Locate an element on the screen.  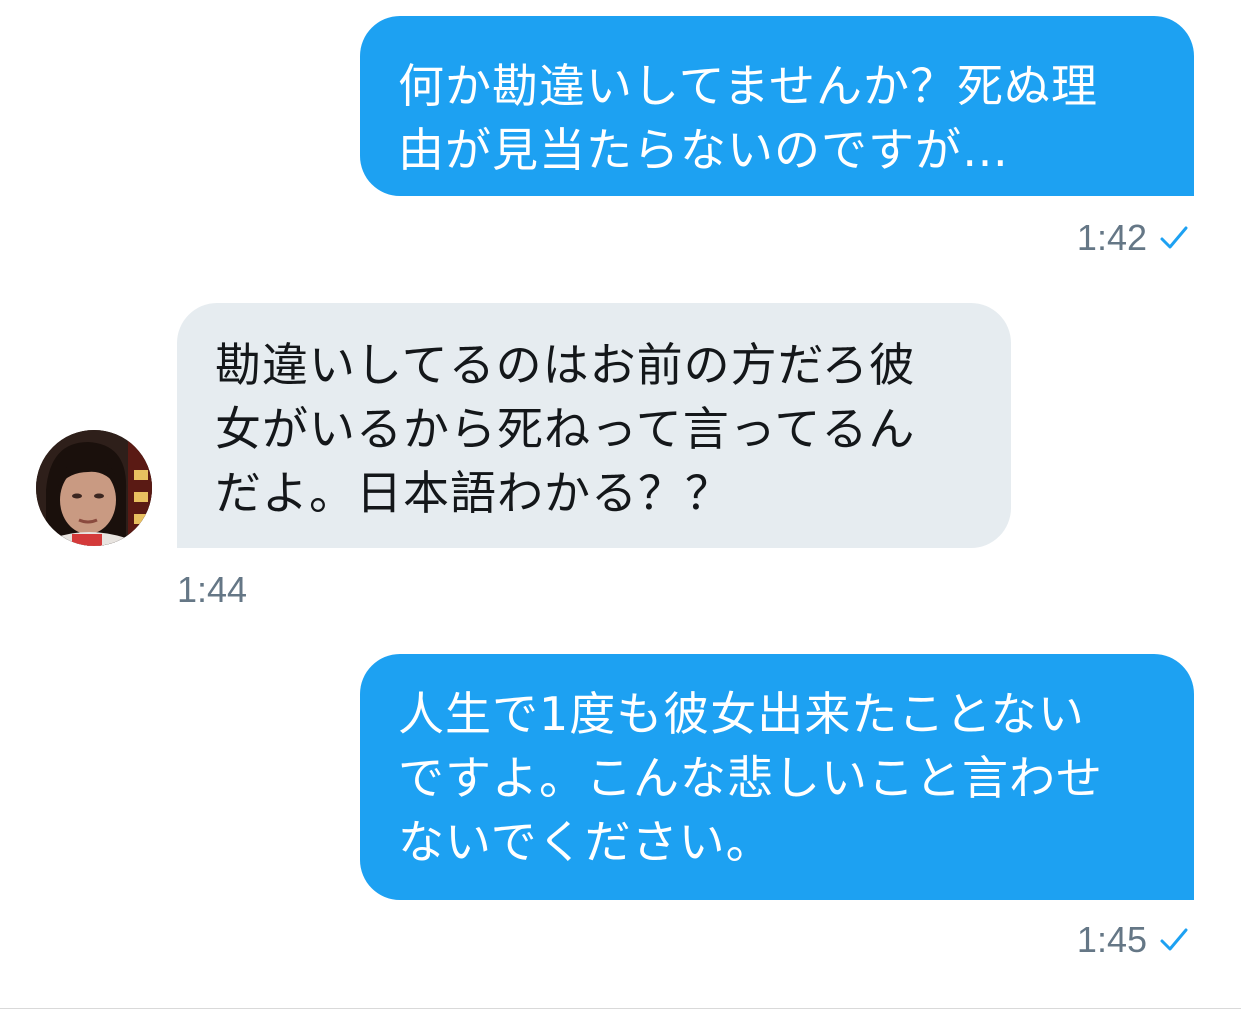
timestamp: 1:42 is located at coordinates (1111, 237).